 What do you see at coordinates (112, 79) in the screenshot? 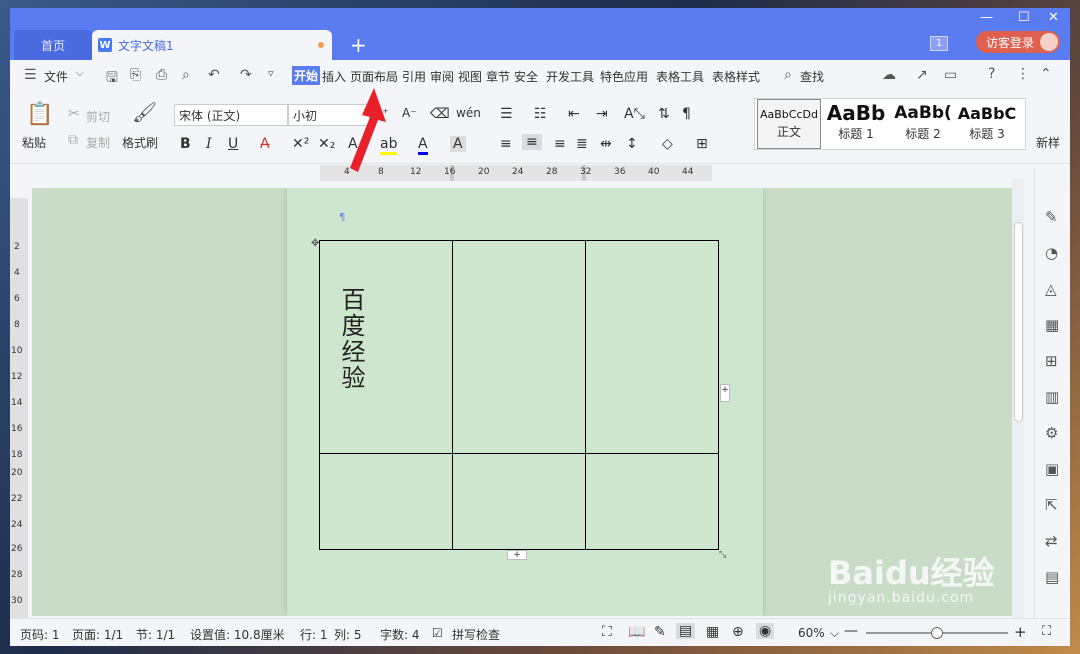
I see `save-icon: 🖫` at bounding box center [112, 79].